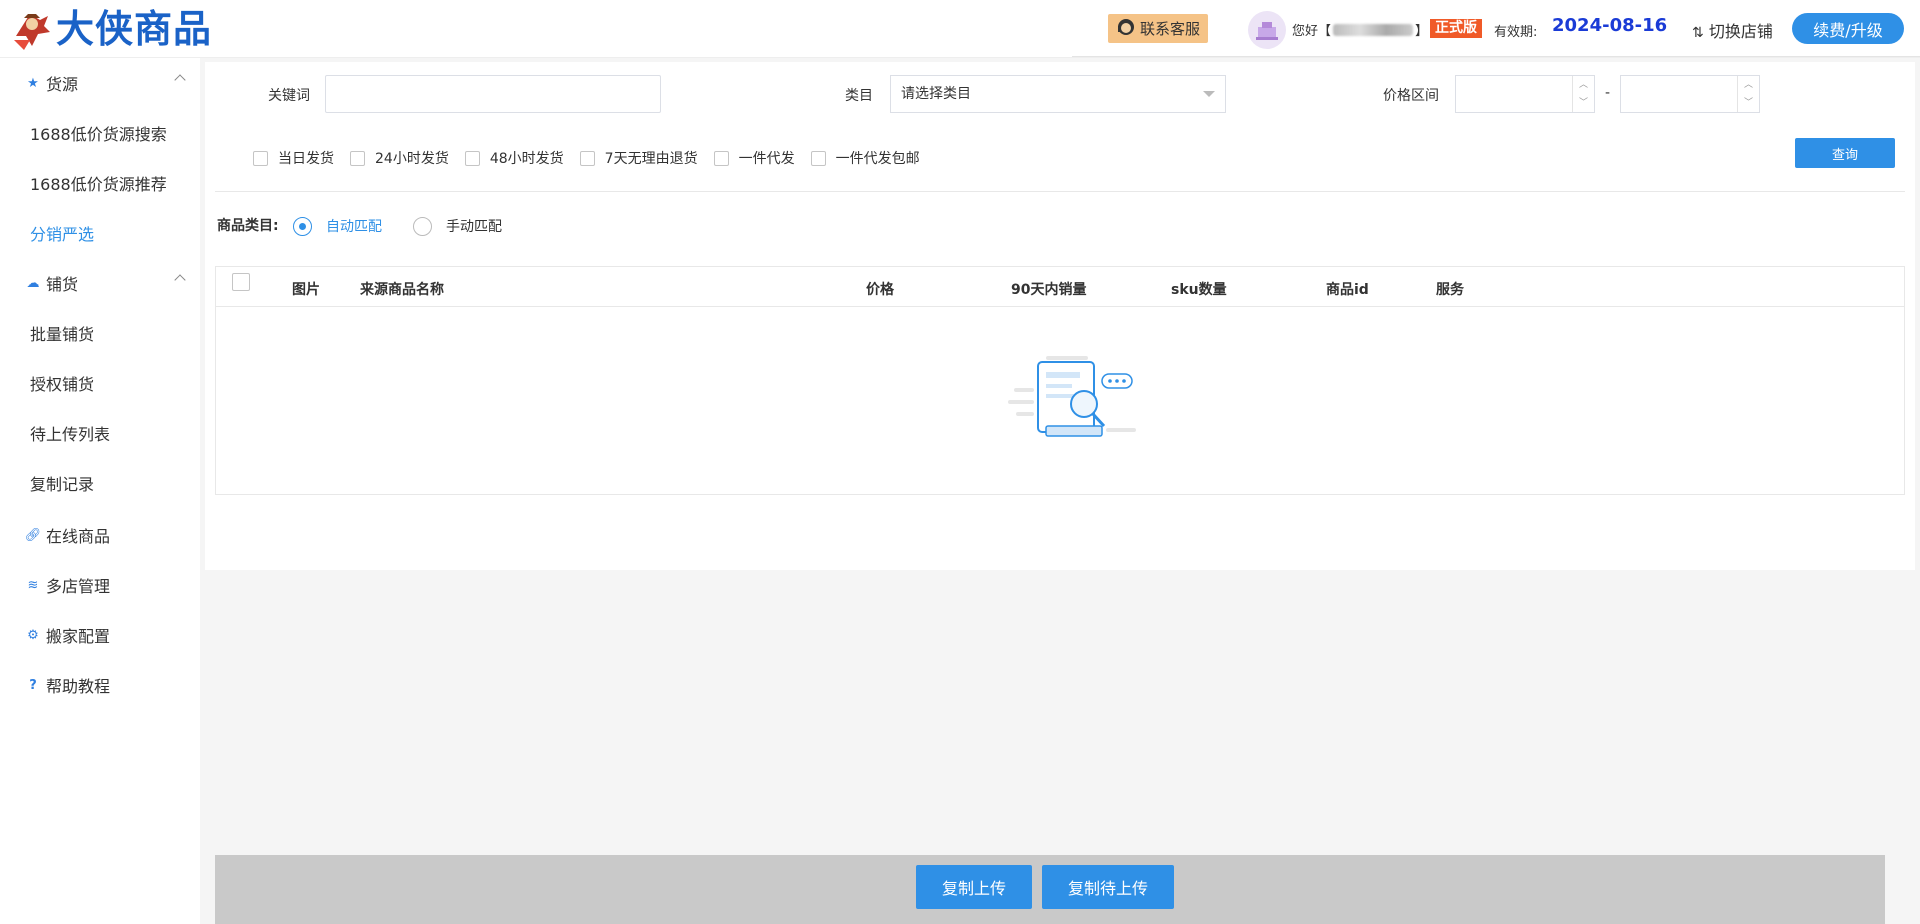 This screenshot has height=924, width=1920. I want to click on copy-pending-button: 复制待上传, so click(1108, 887).